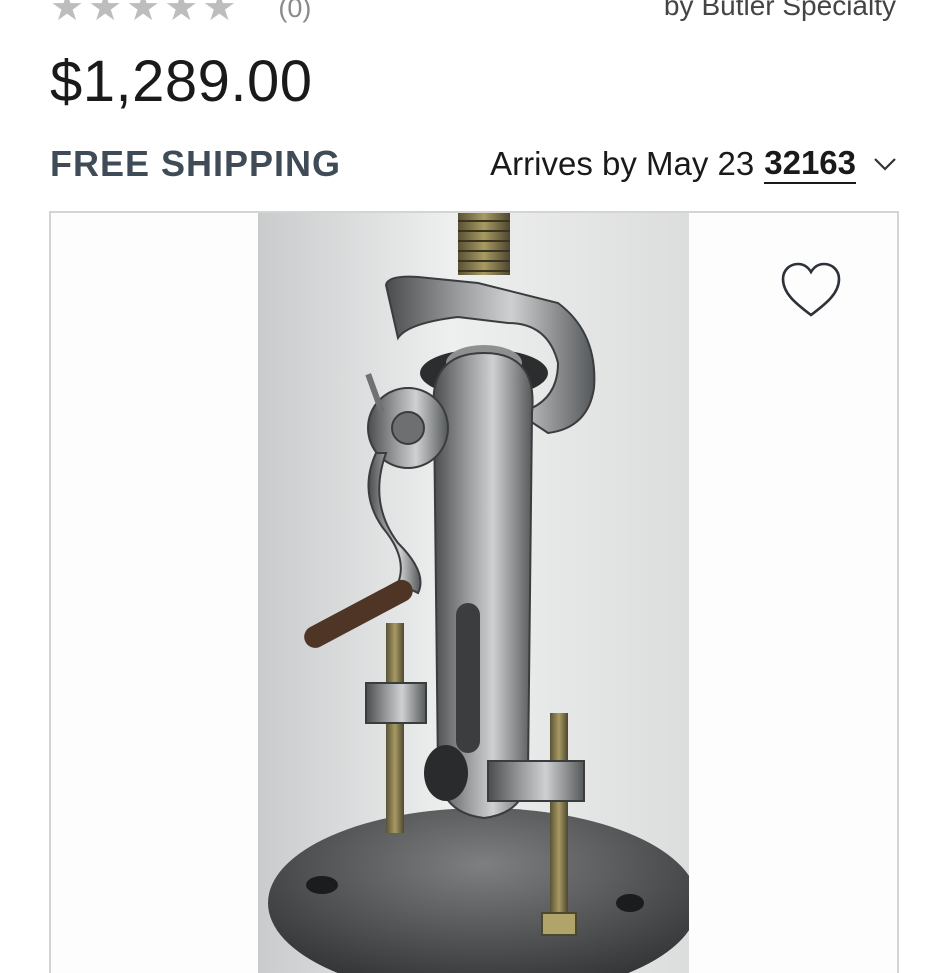 Image resolution: width=946 pixels, height=973 pixels. Describe the element at coordinates (811, 291) in the screenshot. I see `heart-outline-icon` at that location.